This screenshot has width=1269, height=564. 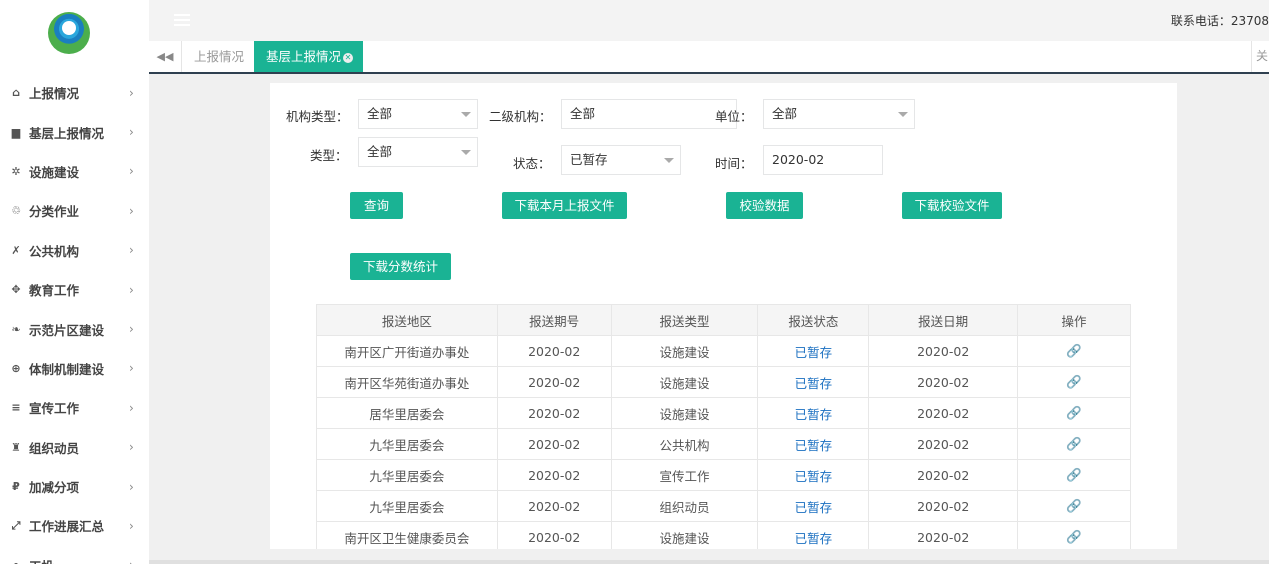 I want to click on time-label: 时间：, so click(x=734, y=163).